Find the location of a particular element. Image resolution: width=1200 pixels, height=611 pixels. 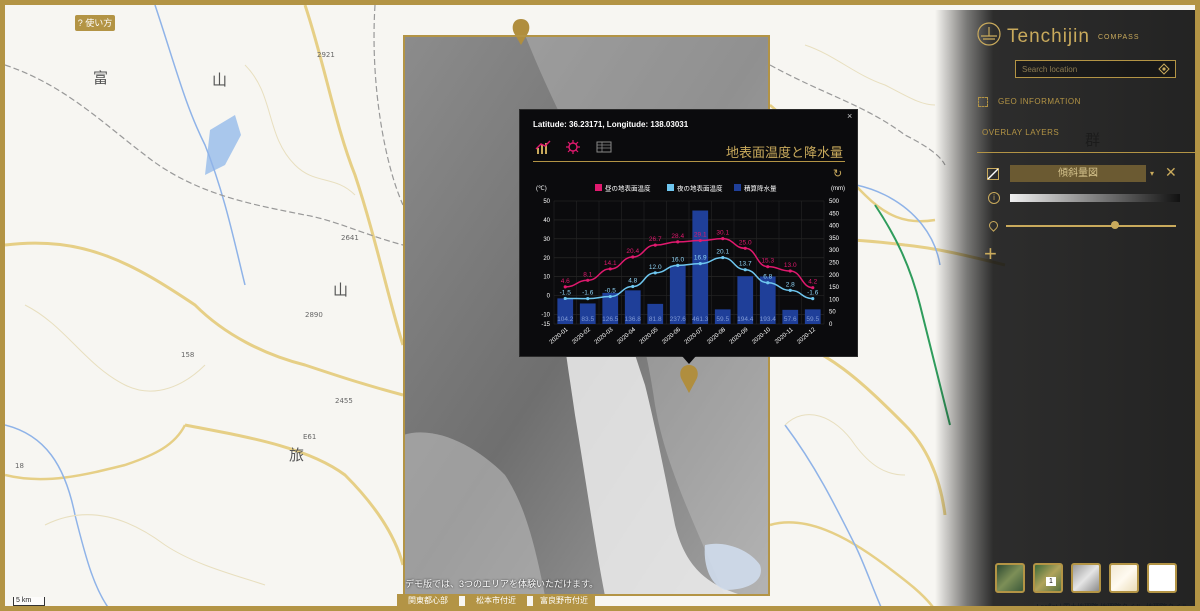

y-left-tick-label: 10 is located at coordinates (546, 278).